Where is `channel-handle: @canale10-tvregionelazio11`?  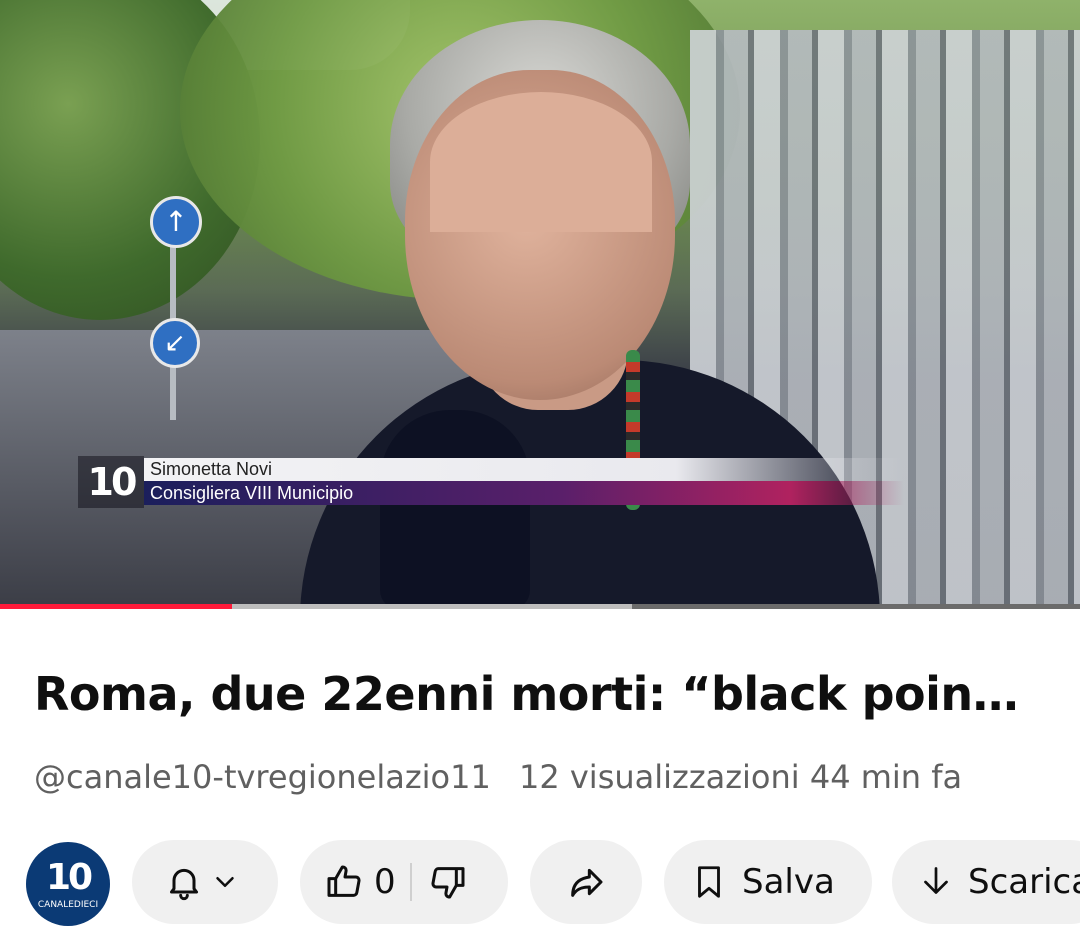 channel-handle: @canale10-tvregionelazio11 is located at coordinates (262, 777).